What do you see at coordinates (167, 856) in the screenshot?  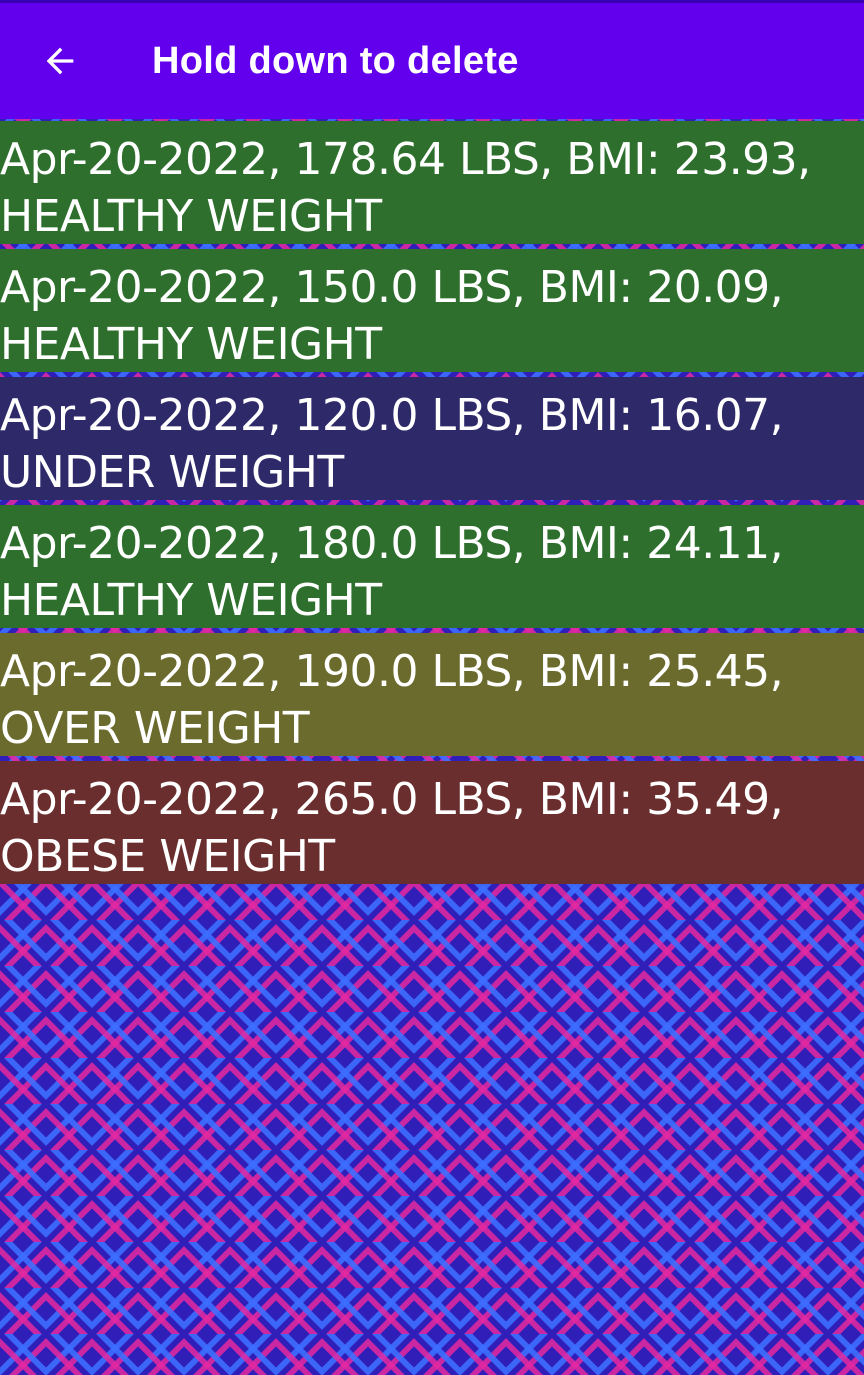 I see `entry-category: OBESE WEIGHT` at bounding box center [167, 856].